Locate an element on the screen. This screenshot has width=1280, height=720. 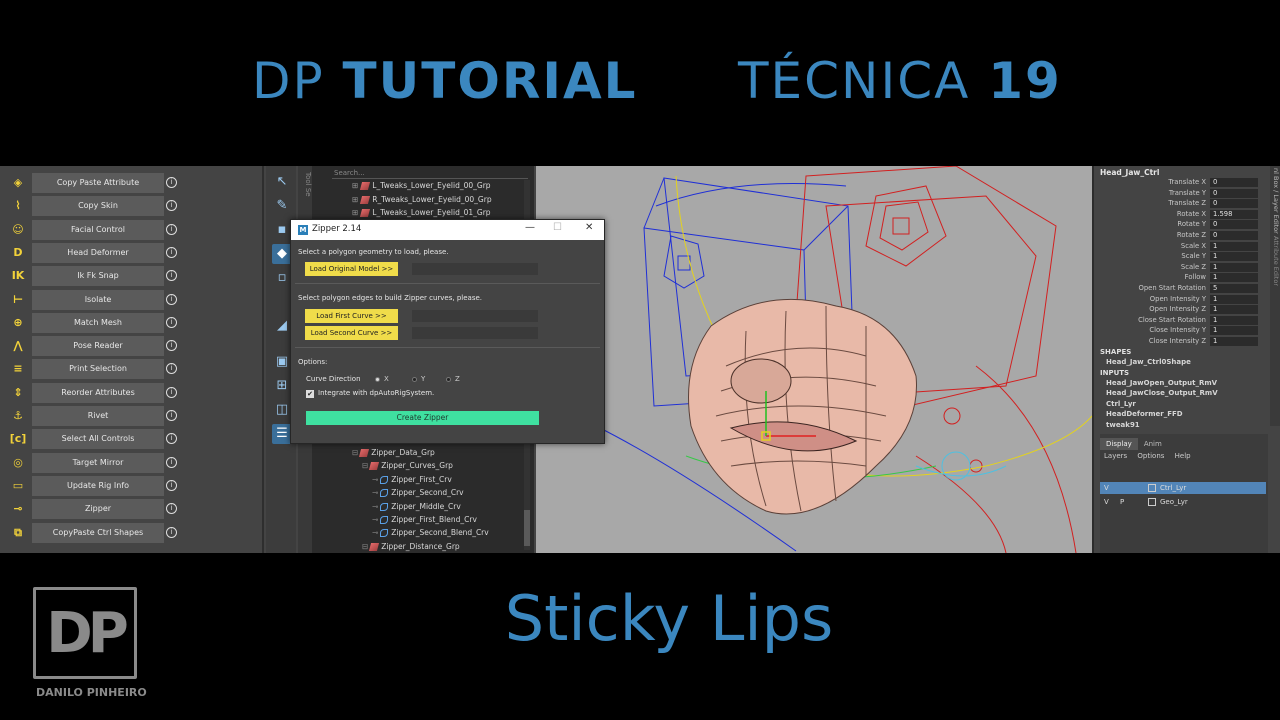
rivet-icon: ⚓ is located at coordinates (18, 416).